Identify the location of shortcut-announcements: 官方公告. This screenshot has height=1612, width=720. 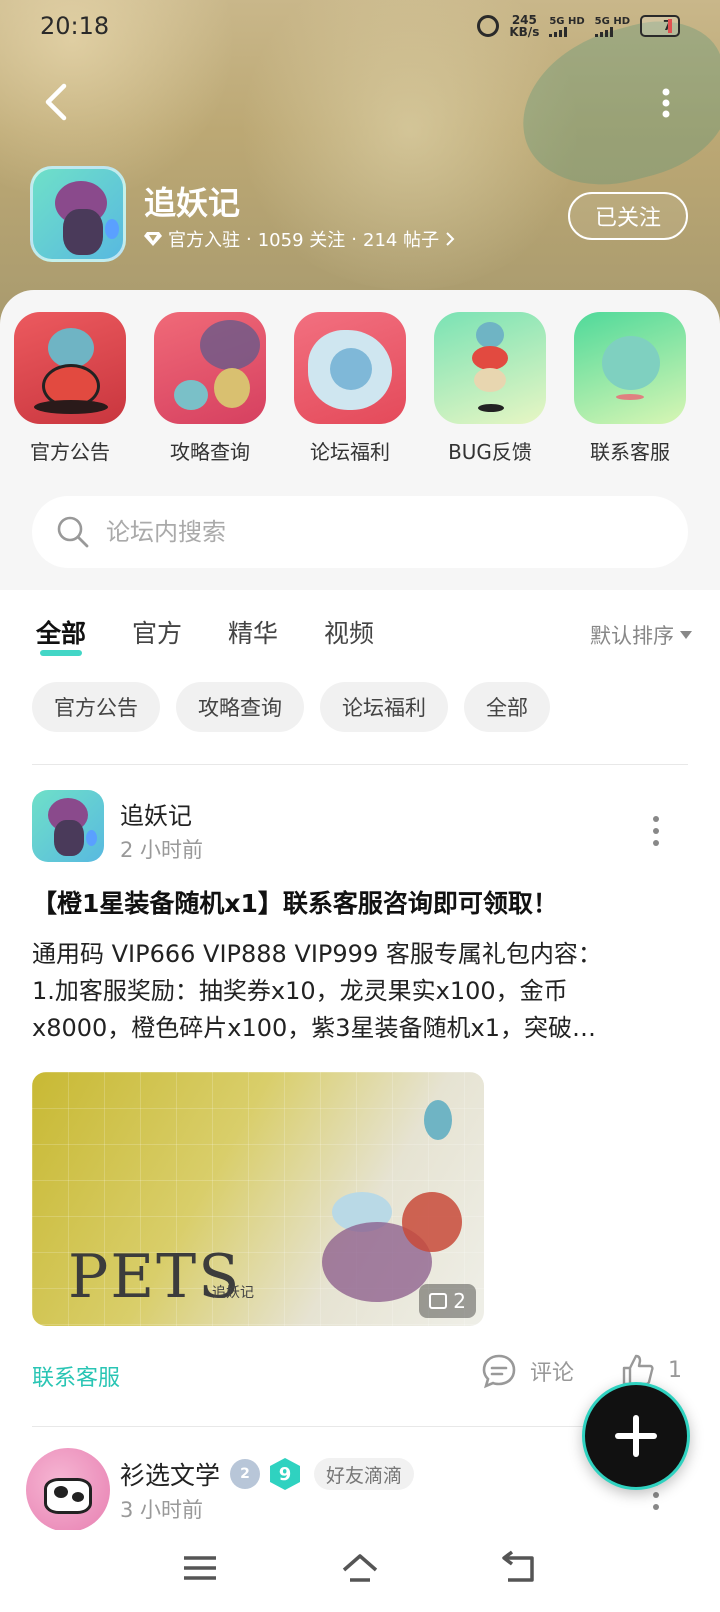
(70, 388).